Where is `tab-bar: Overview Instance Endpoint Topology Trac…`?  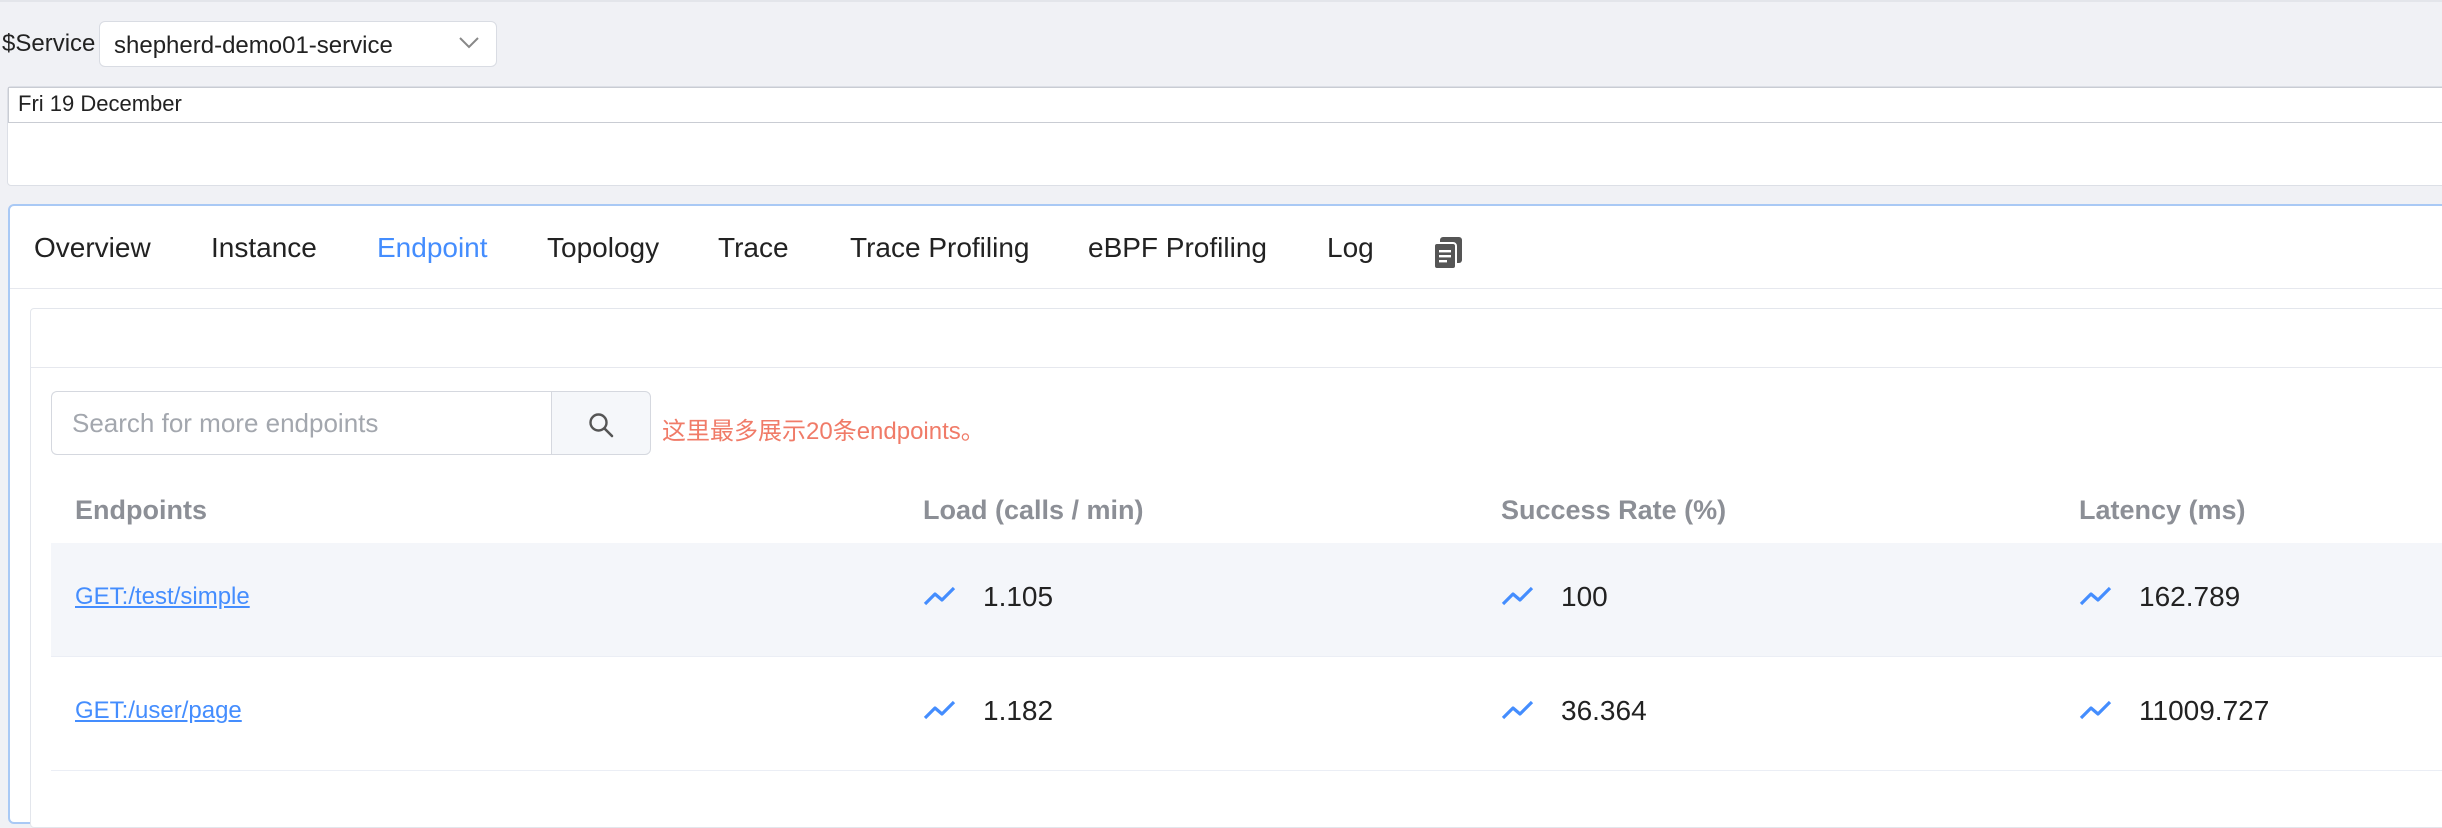 tab-bar: Overview Instance Endpoint Topology Trac… is located at coordinates (1226, 247).